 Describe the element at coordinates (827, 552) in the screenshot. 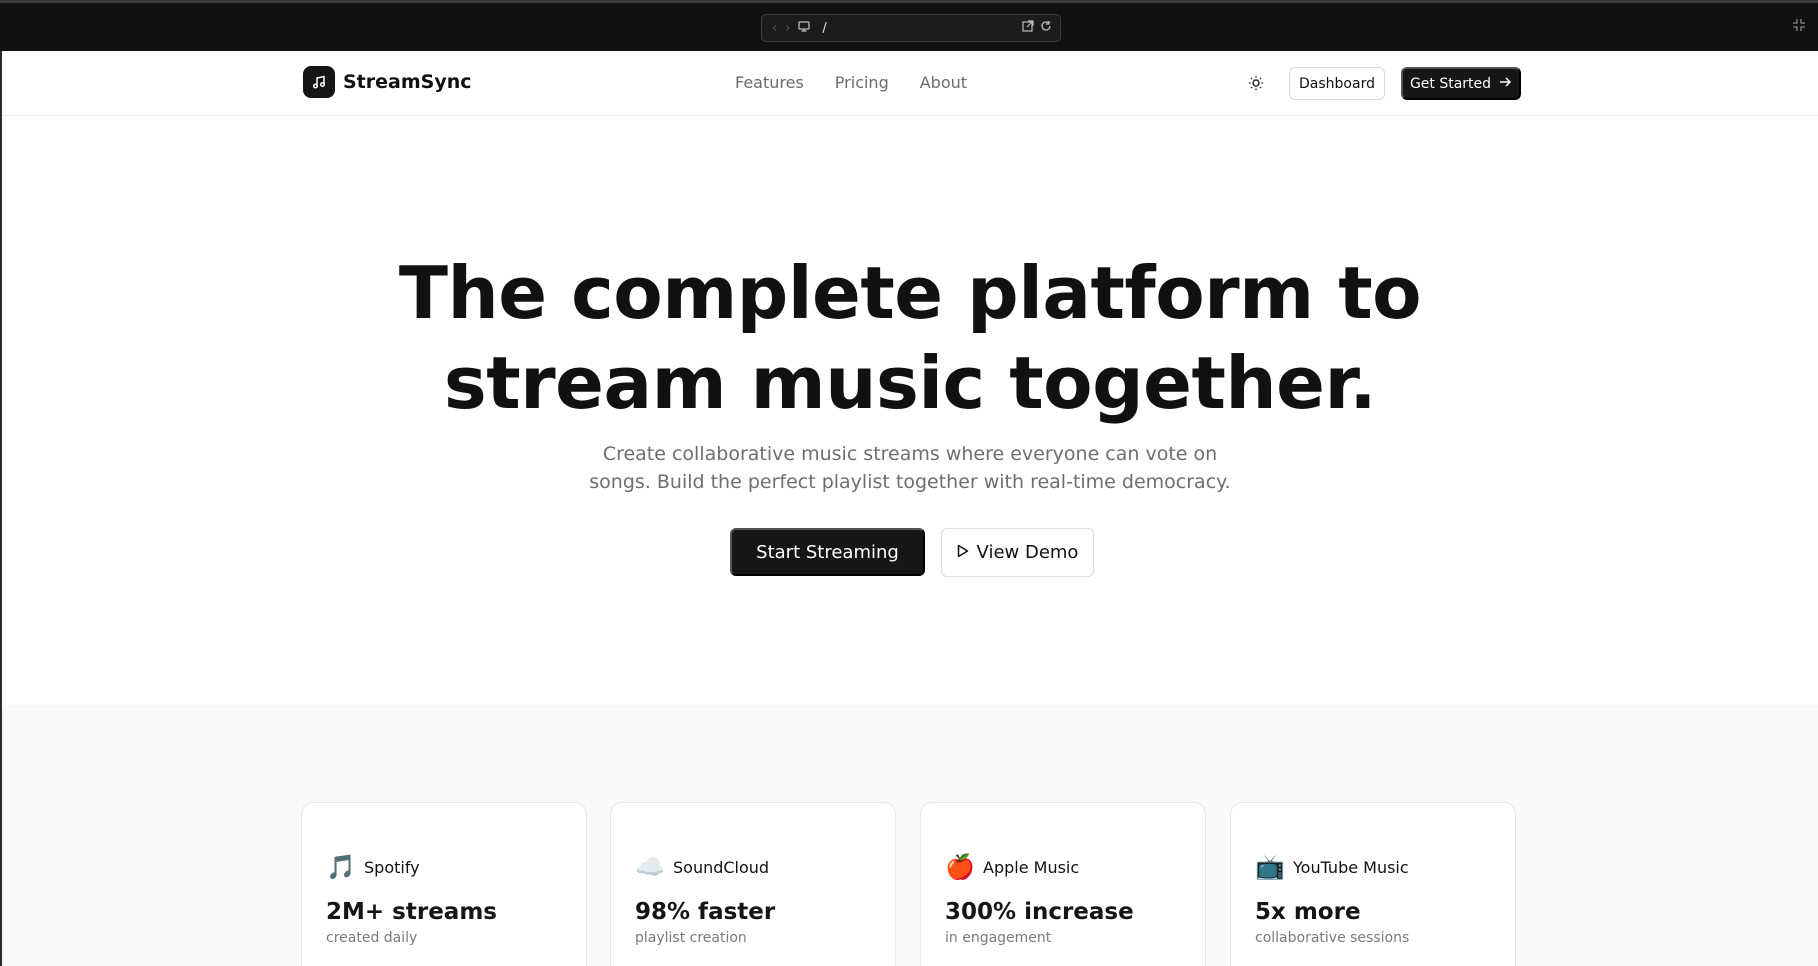

I see `start-streaming-button: Start Streaming` at that location.